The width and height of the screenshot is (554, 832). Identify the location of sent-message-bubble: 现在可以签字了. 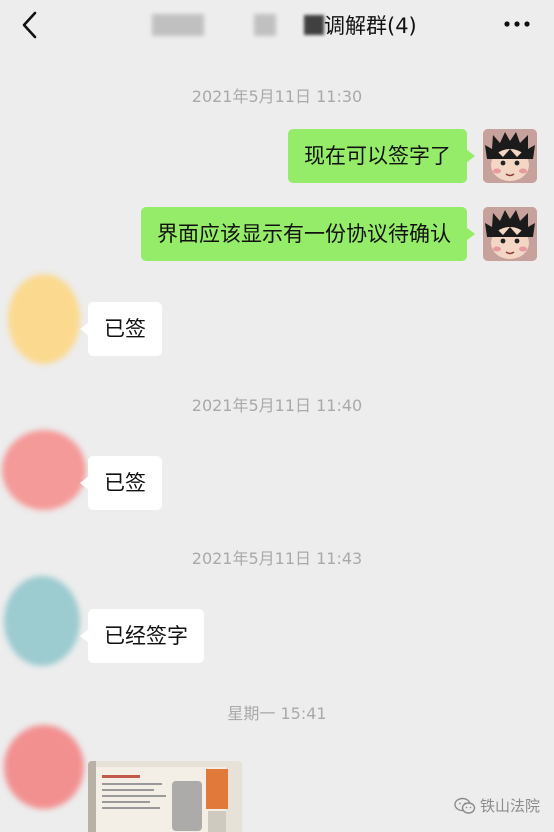
(381, 156).